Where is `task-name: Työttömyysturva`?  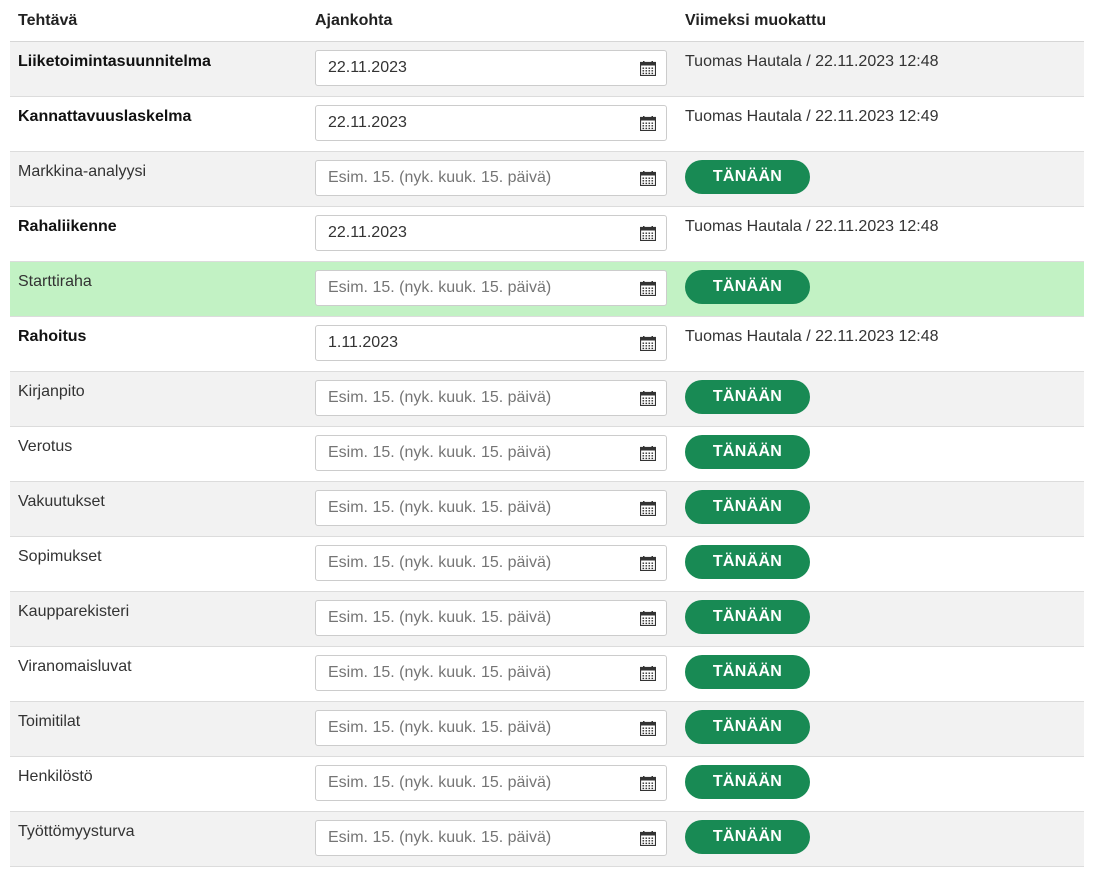 task-name: Työttömyysturva is located at coordinates (76, 831).